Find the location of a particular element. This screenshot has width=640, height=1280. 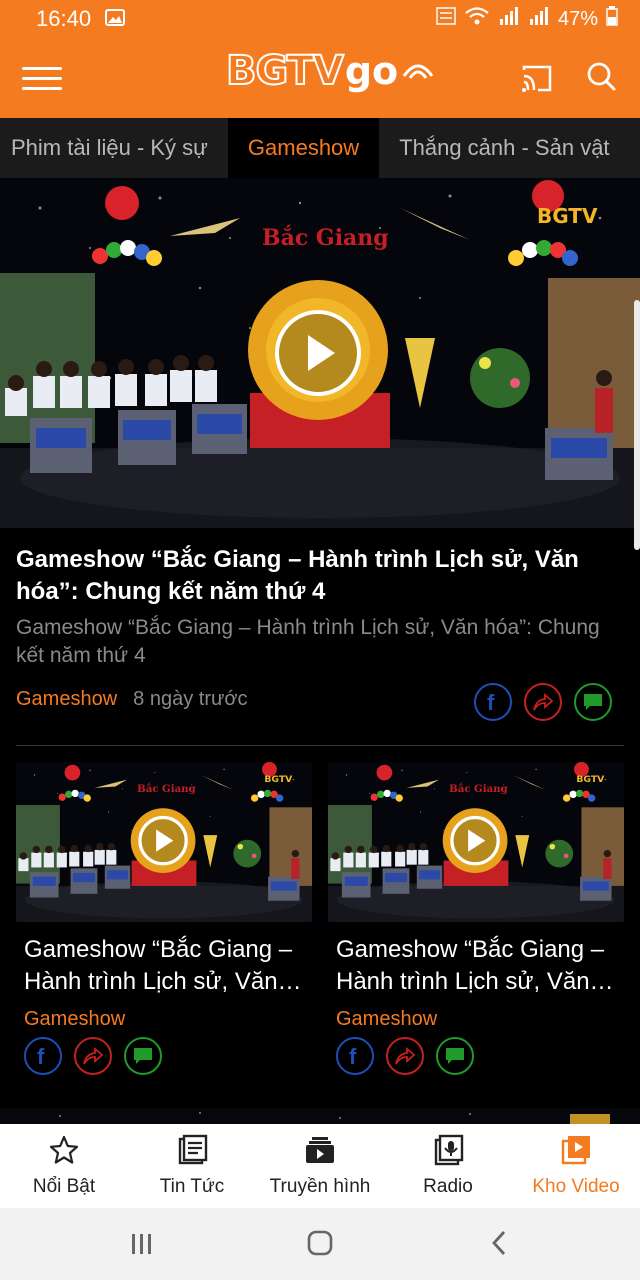

system-navigation-bar is located at coordinates (320, 1244).